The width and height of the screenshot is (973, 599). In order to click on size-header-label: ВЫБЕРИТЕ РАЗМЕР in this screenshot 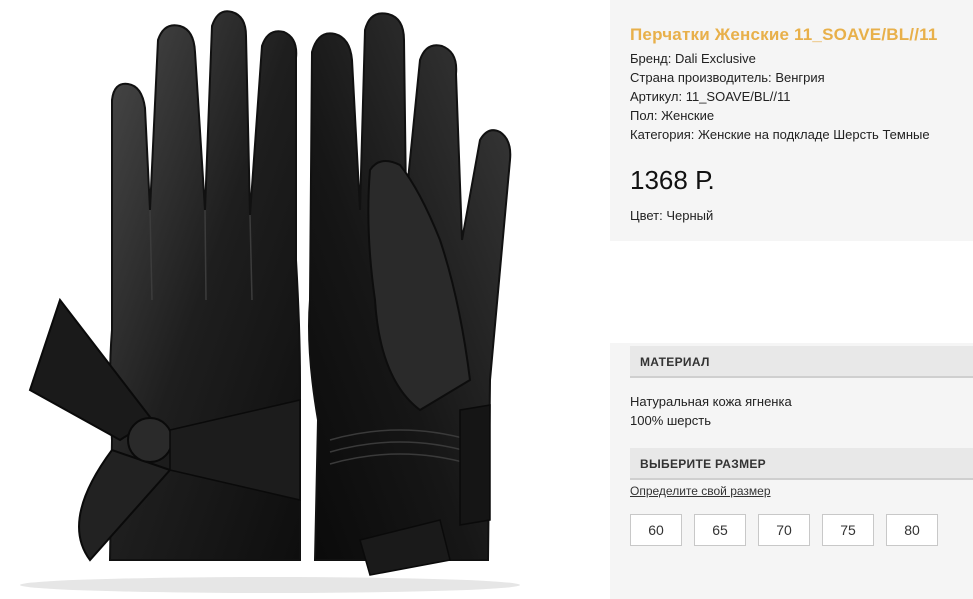, I will do `click(703, 464)`.